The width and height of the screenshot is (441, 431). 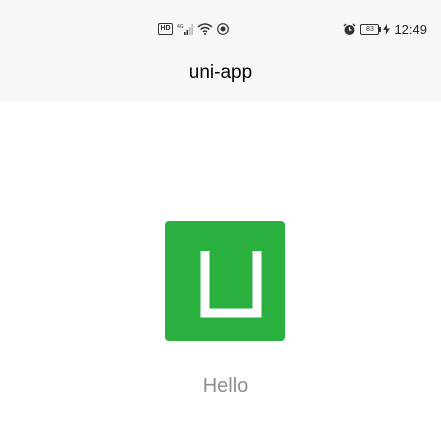 What do you see at coordinates (180, 27) in the screenshot?
I see `signal-label: 4G` at bounding box center [180, 27].